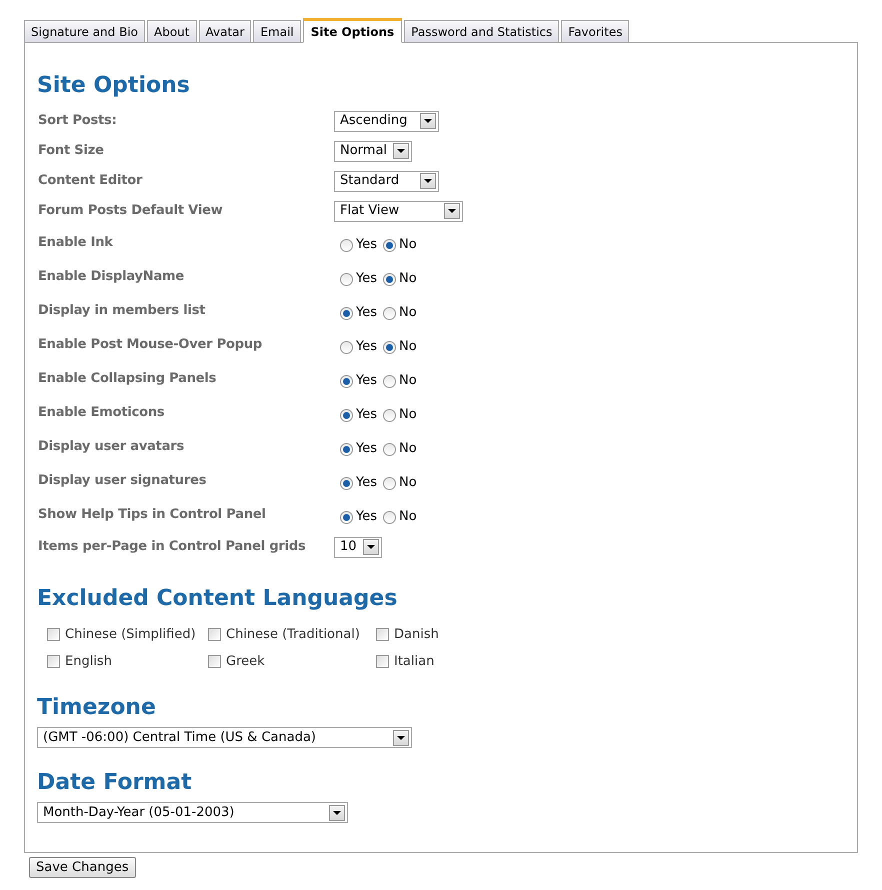 Image resolution: width=882 pixels, height=890 pixels. What do you see at coordinates (90, 181) in the screenshot?
I see `setting-label: Content Editor` at bounding box center [90, 181].